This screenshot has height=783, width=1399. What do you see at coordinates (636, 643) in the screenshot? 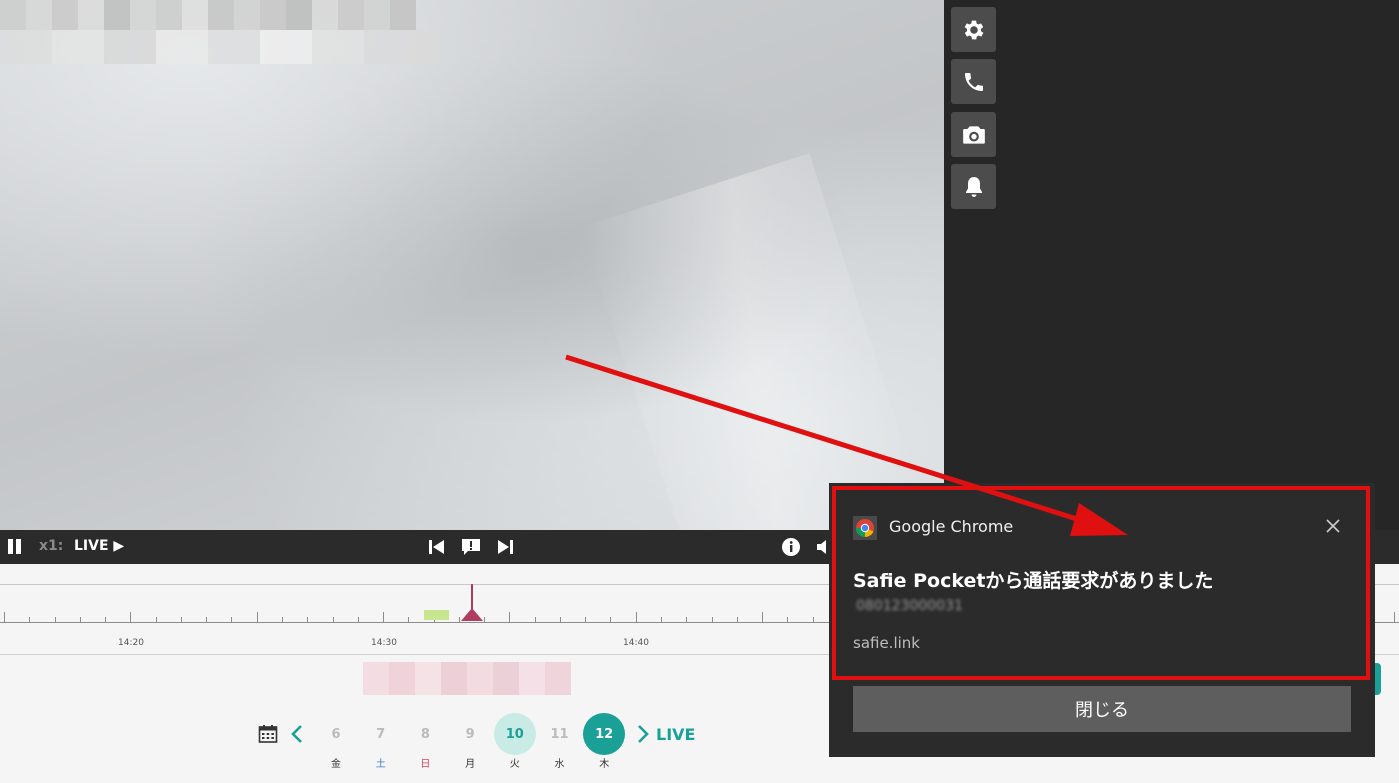
I see `time-label: 14:40` at bounding box center [636, 643].